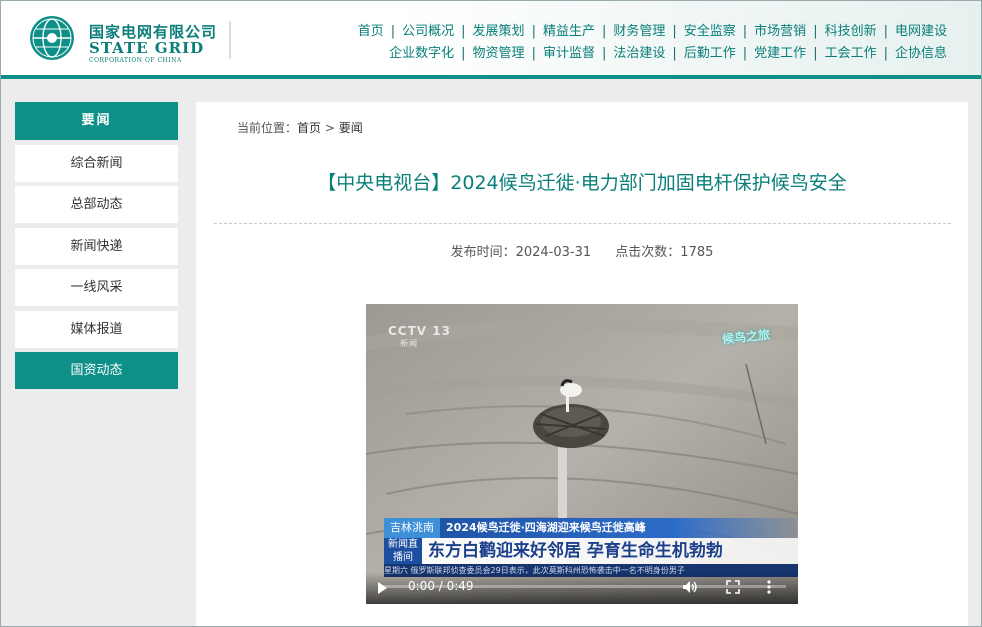 The image size is (982, 627). I want to click on nav-link-r2-0: 企业数字化, so click(421, 53).